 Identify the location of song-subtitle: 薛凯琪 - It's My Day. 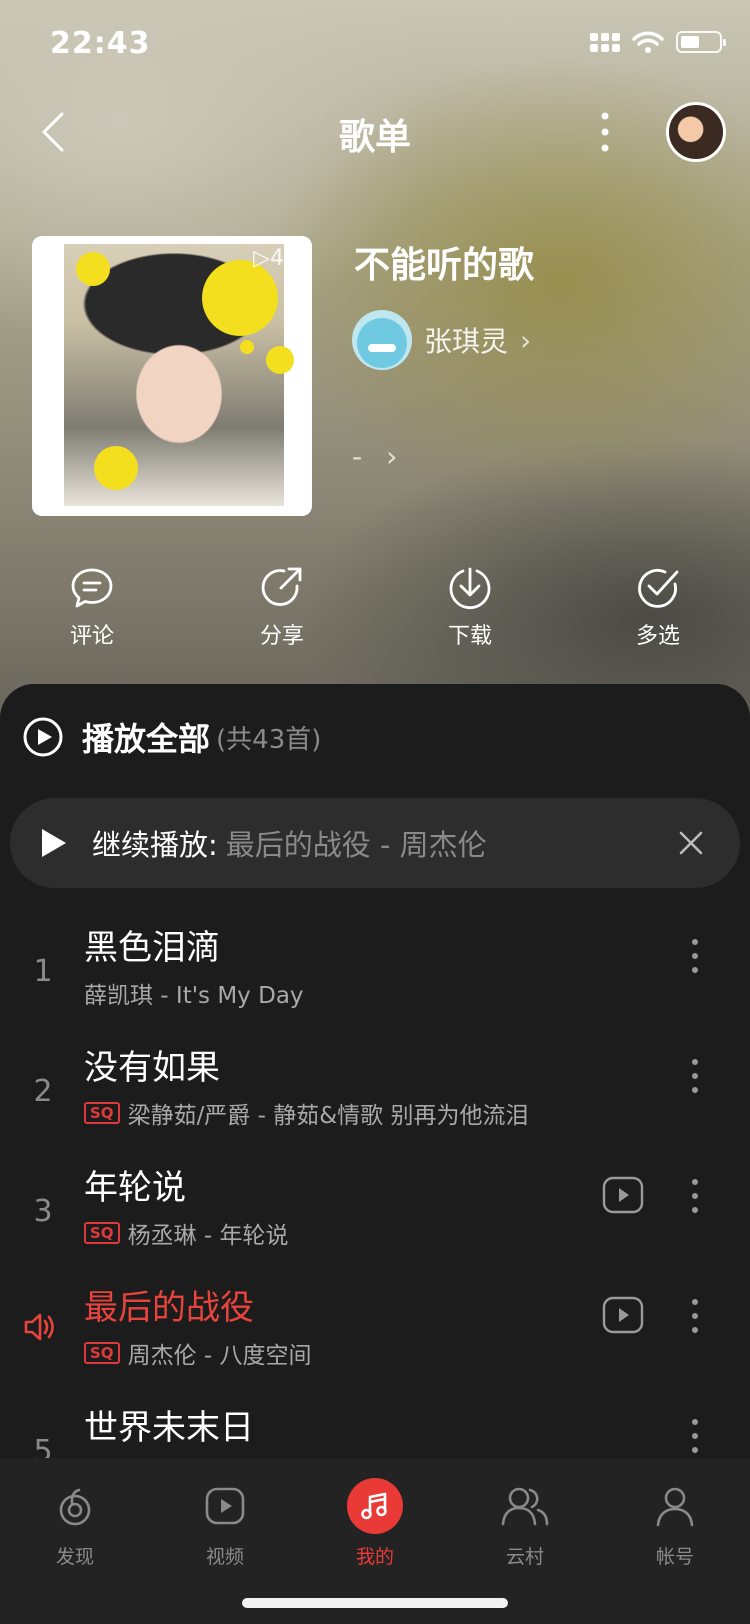
(194, 993).